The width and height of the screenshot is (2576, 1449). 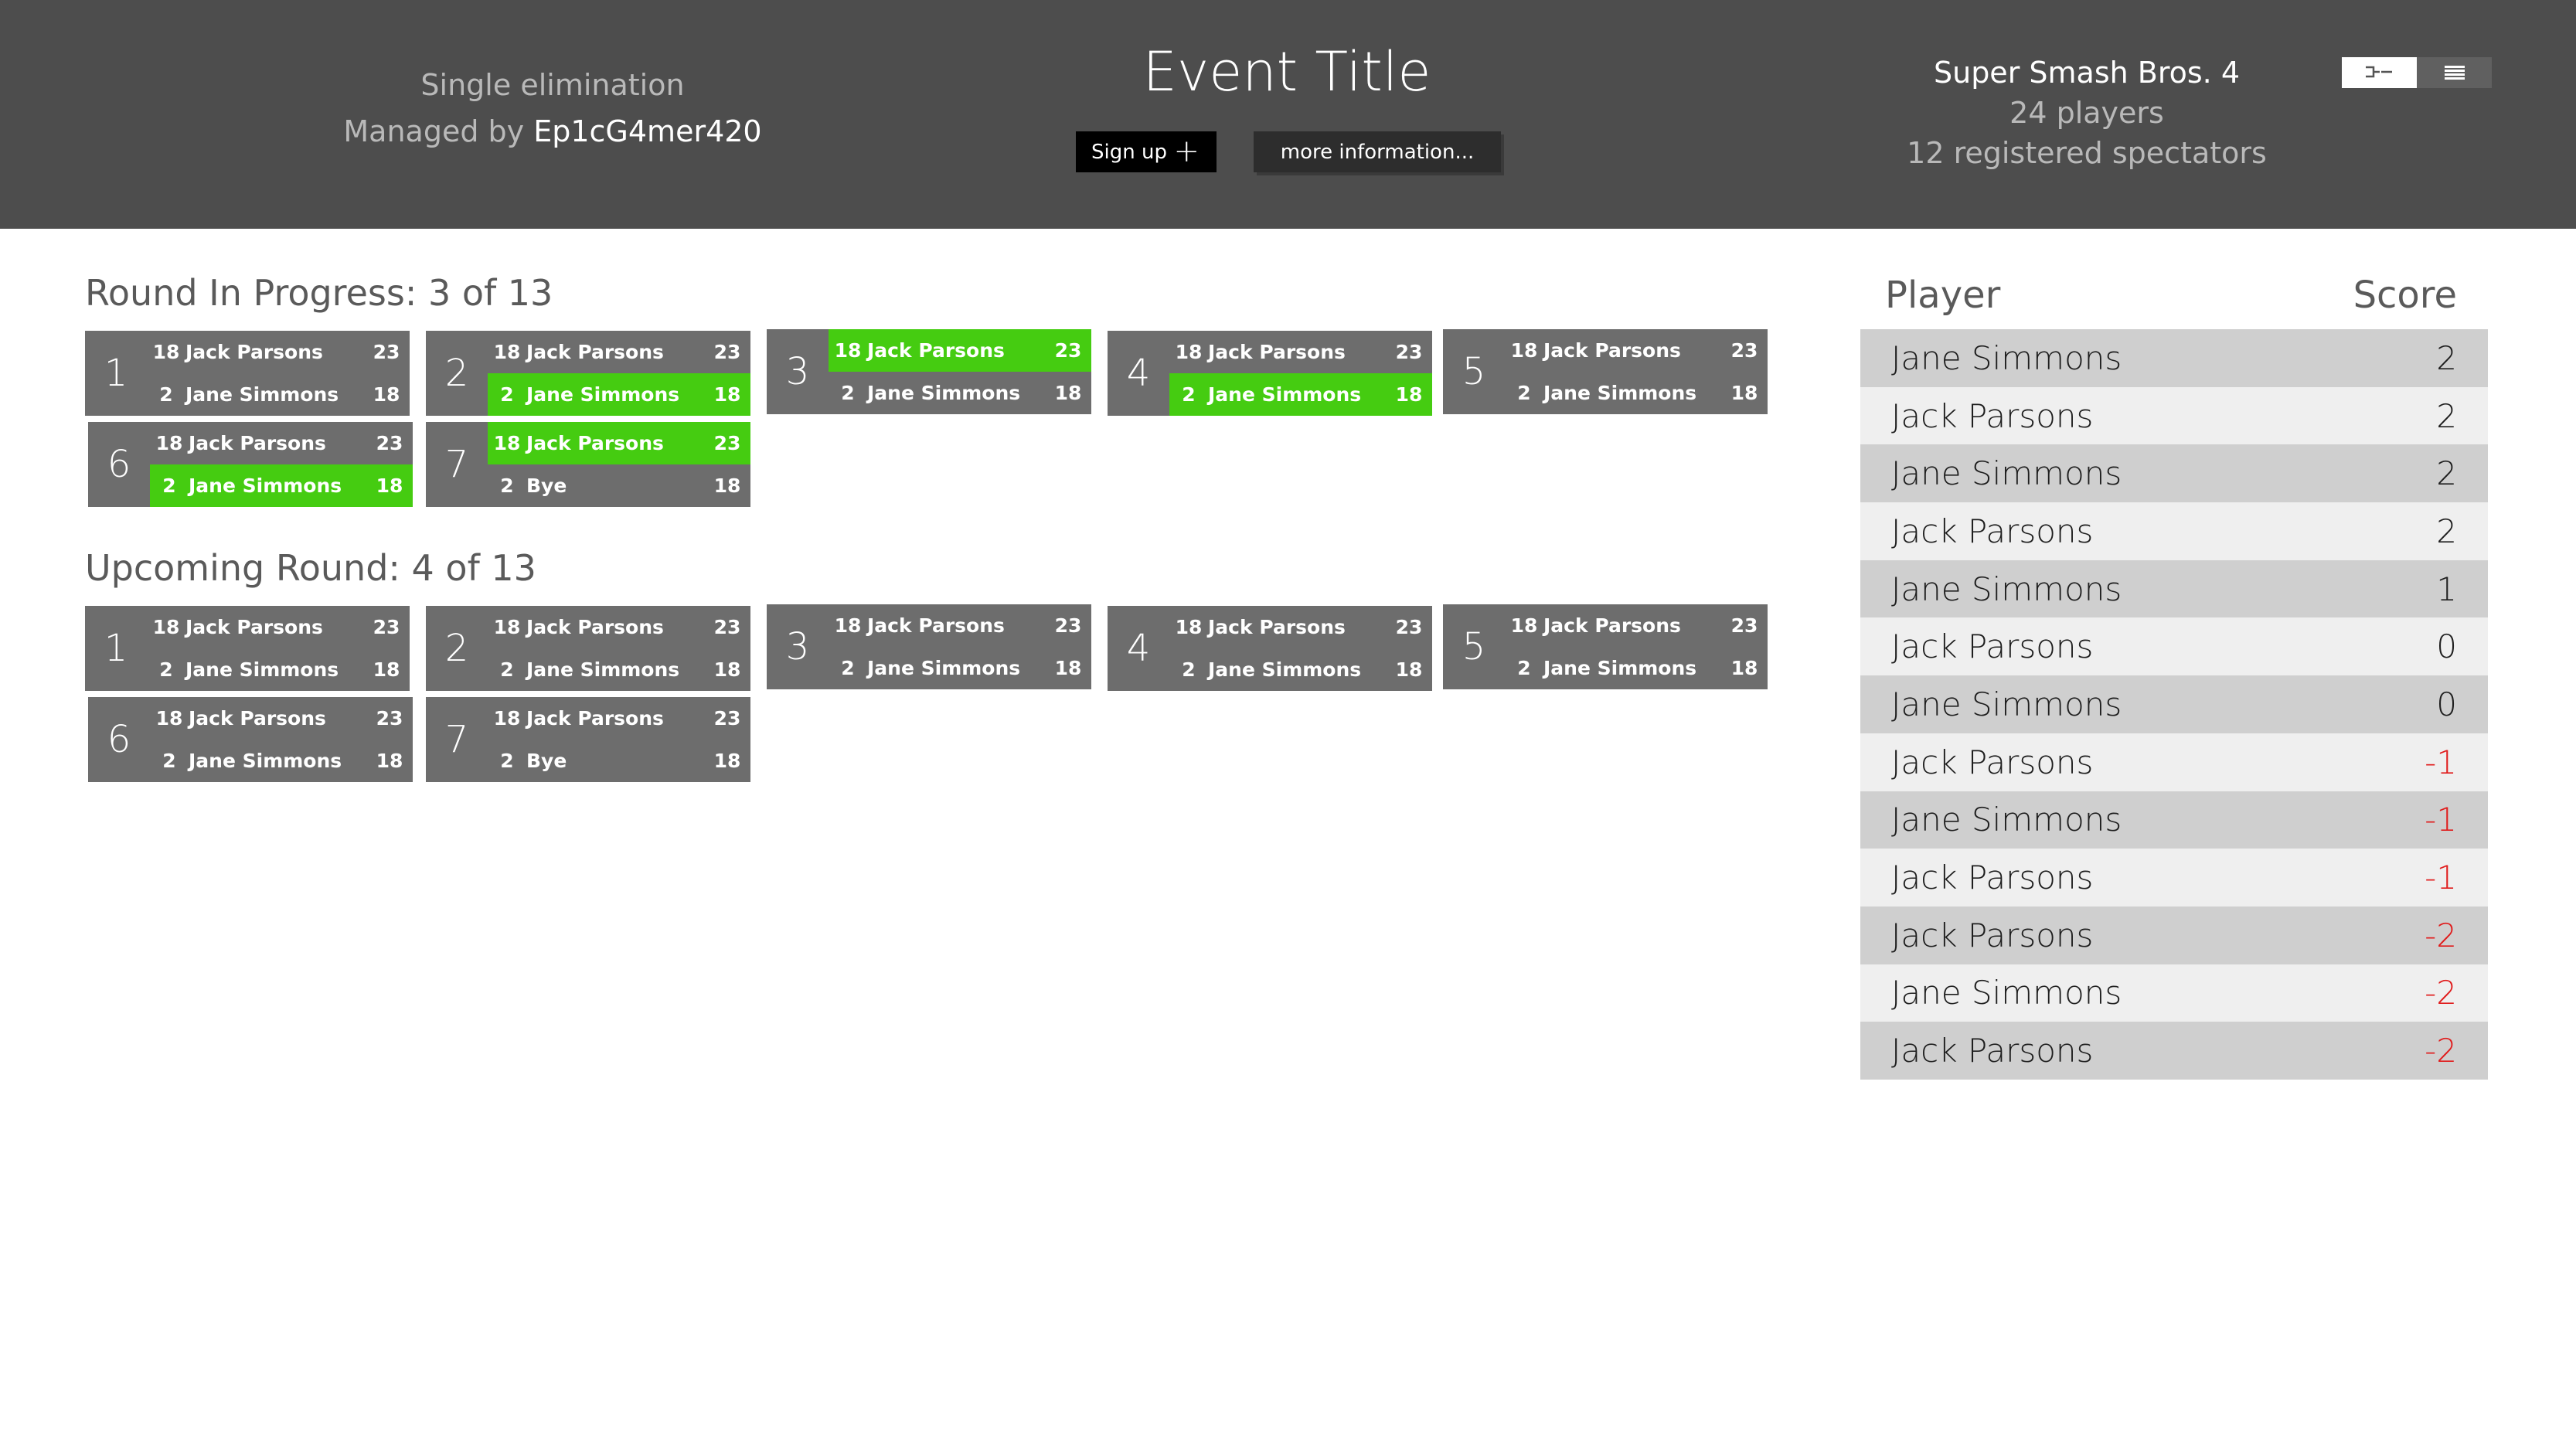 I want to click on standings-row: Jane Simmons -2, so click(x=2174, y=993).